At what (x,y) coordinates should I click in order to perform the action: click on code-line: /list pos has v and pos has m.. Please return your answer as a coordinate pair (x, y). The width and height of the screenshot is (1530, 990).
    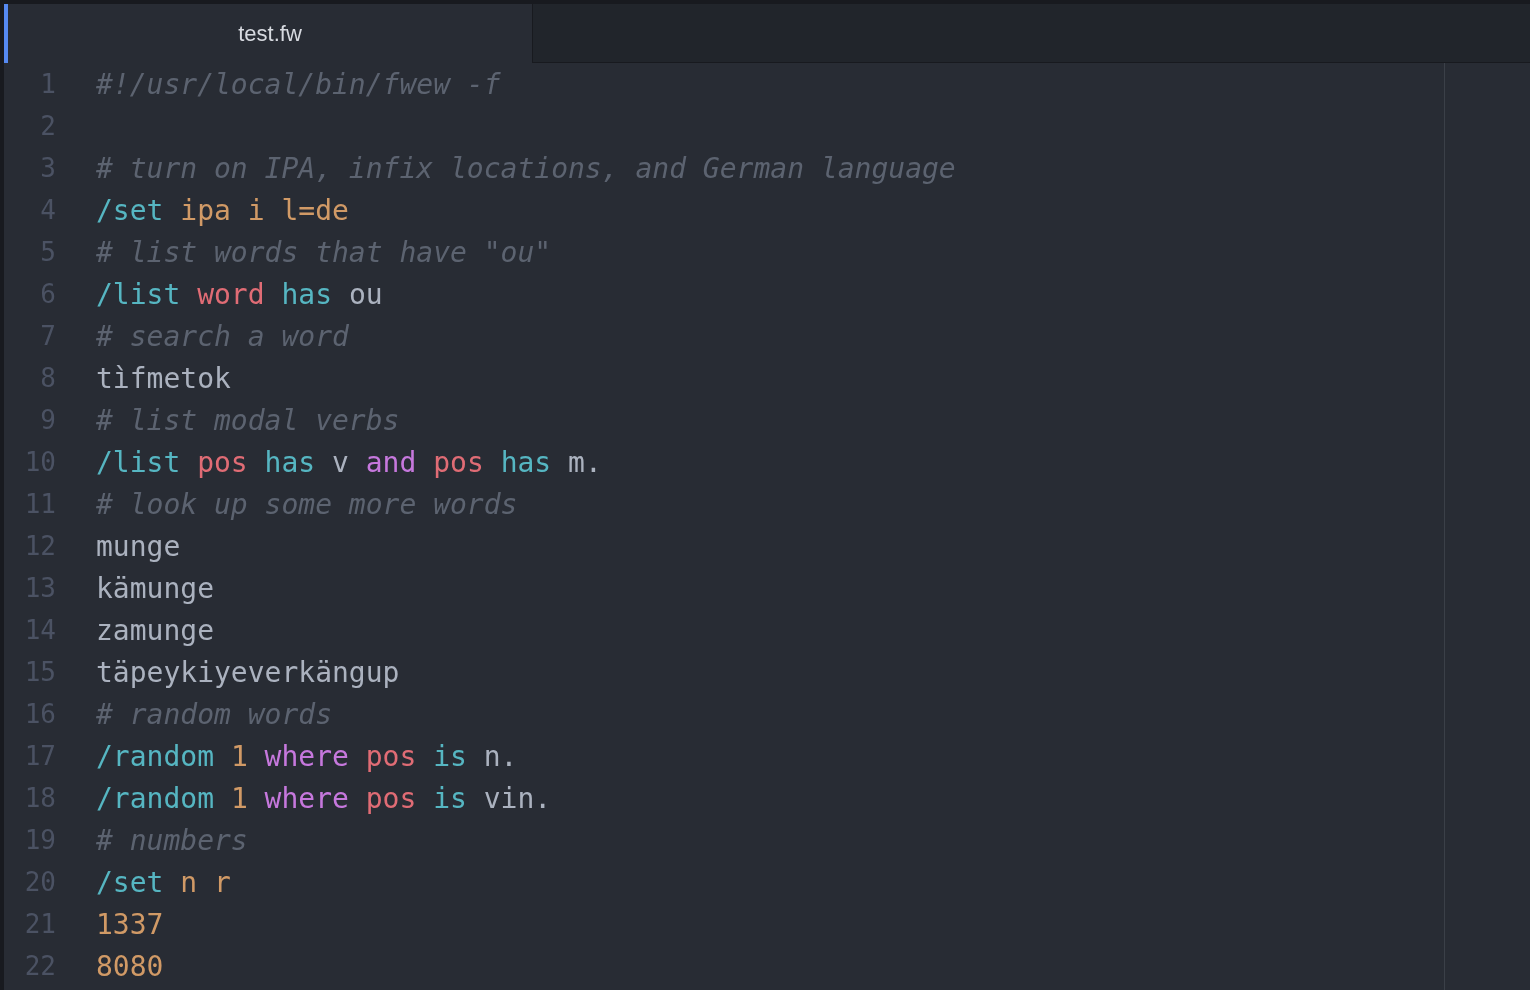
    Looking at the image, I should click on (349, 462).